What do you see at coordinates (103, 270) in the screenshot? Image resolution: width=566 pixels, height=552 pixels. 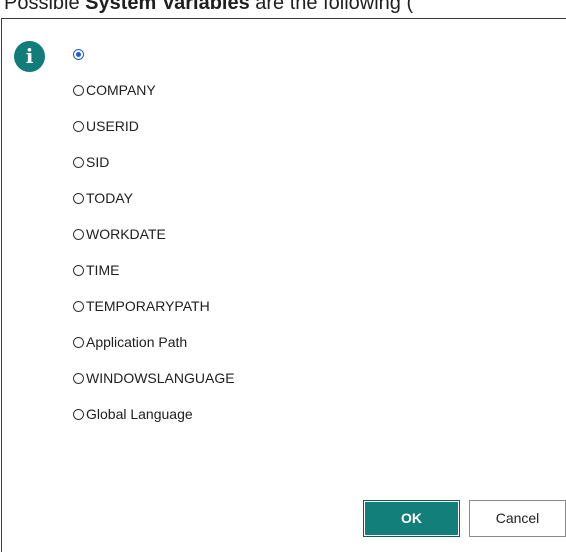 I see `option-label: TIME` at bounding box center [103, 270].